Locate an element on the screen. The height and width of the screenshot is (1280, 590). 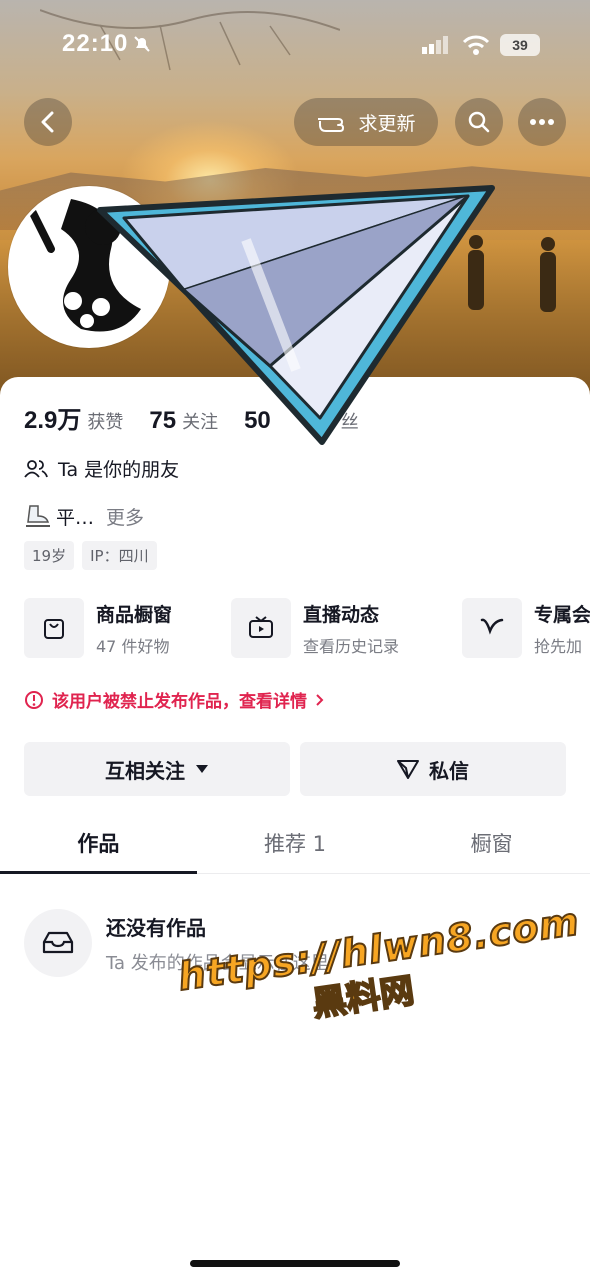
likes-count: 2.9万 is located at coordinates (53, 420).